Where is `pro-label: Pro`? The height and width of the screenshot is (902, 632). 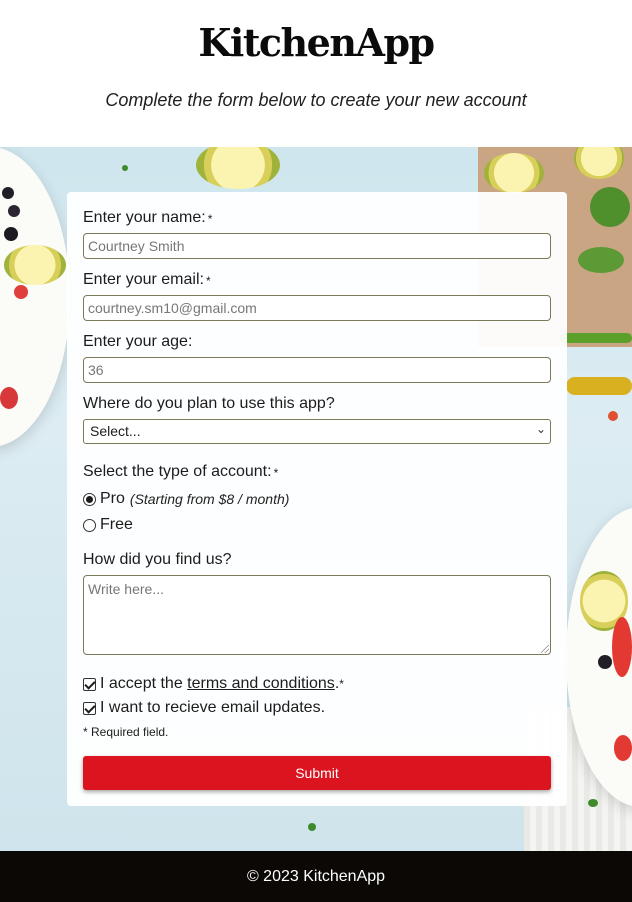
pro-label: Pro is located at coordinates (112, 498).